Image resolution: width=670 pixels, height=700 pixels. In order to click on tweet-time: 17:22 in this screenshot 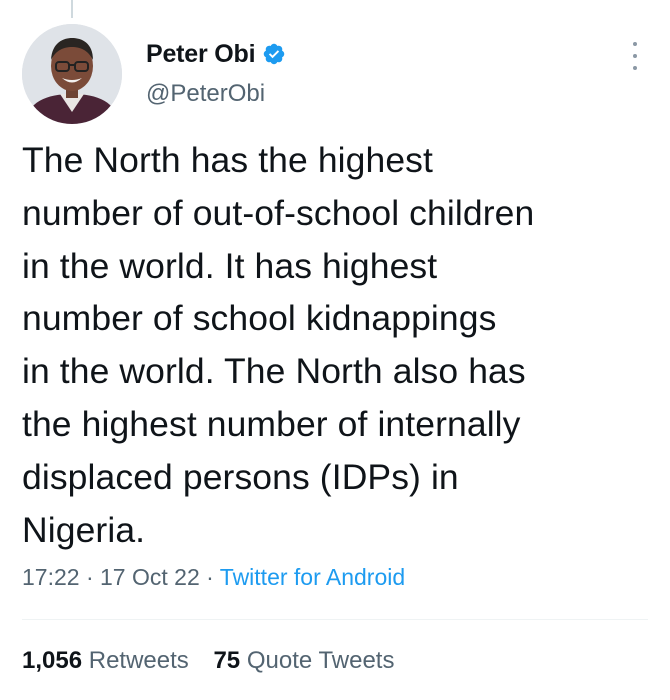, I will do `click(51, 577)`.